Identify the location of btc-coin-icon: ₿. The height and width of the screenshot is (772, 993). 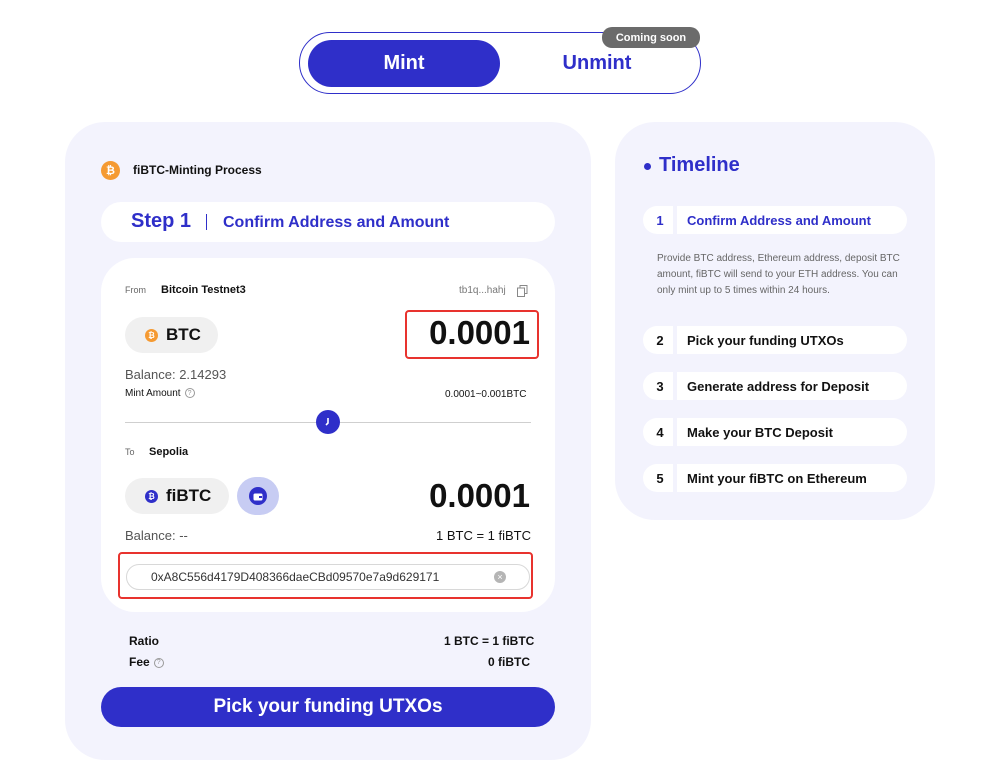
(151, 335).